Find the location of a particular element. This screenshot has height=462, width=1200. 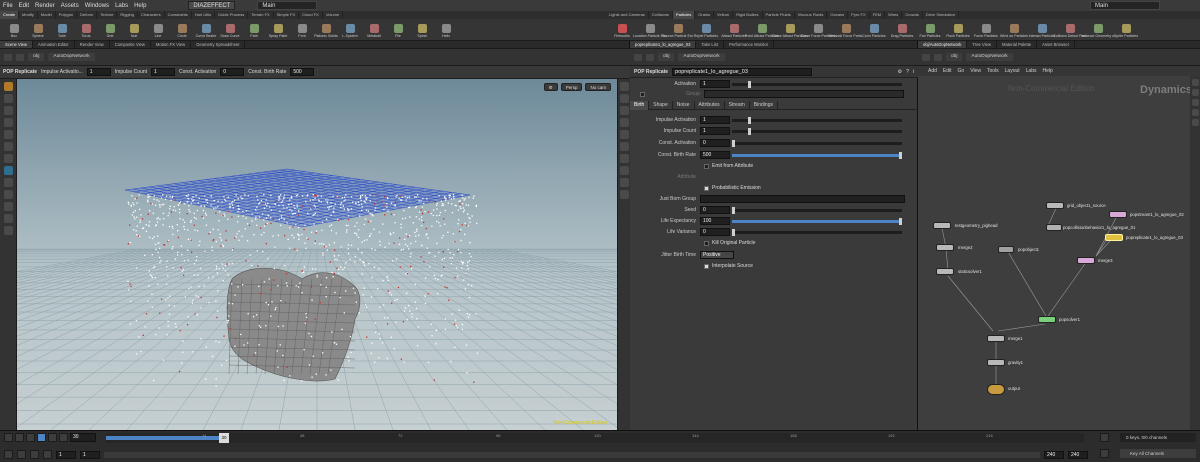

node-merge1 is located at coordinates (996, 338).